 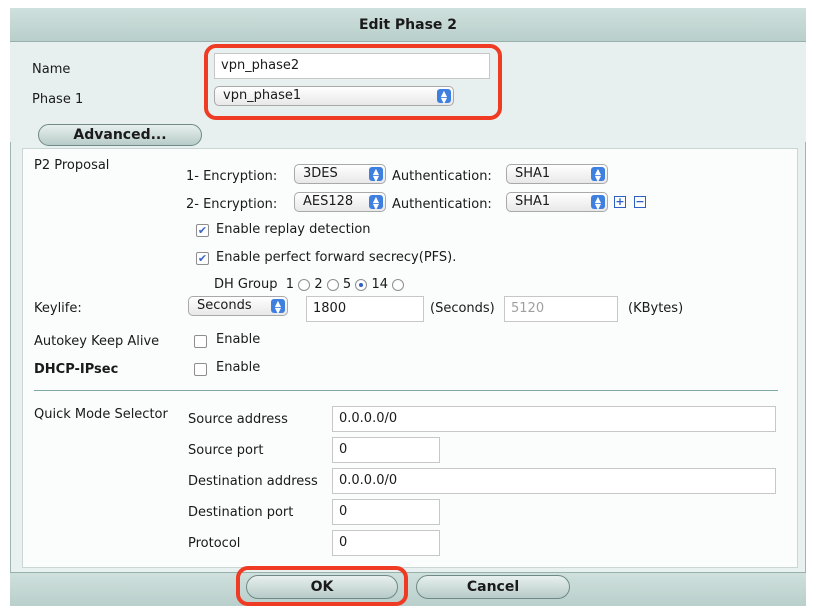 I want to click on encryption-2-select: AES128 ▲ ▼, so click(x=340, y=202).